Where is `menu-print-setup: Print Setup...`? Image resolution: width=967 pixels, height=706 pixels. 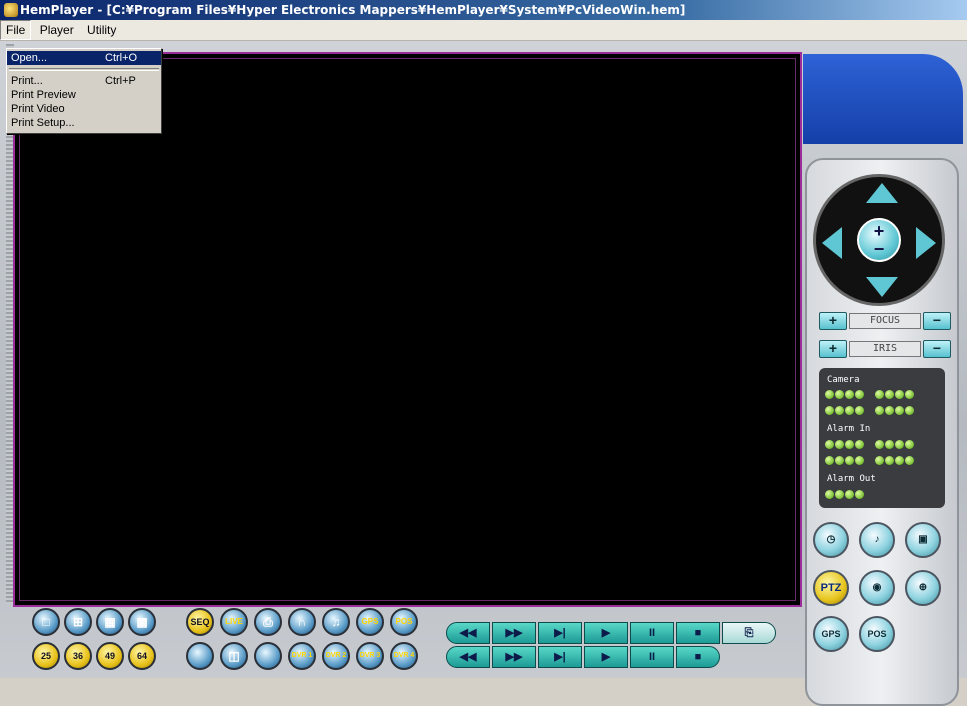
menu-print-setup: Print Setup... is located at coordinates (84, 123).